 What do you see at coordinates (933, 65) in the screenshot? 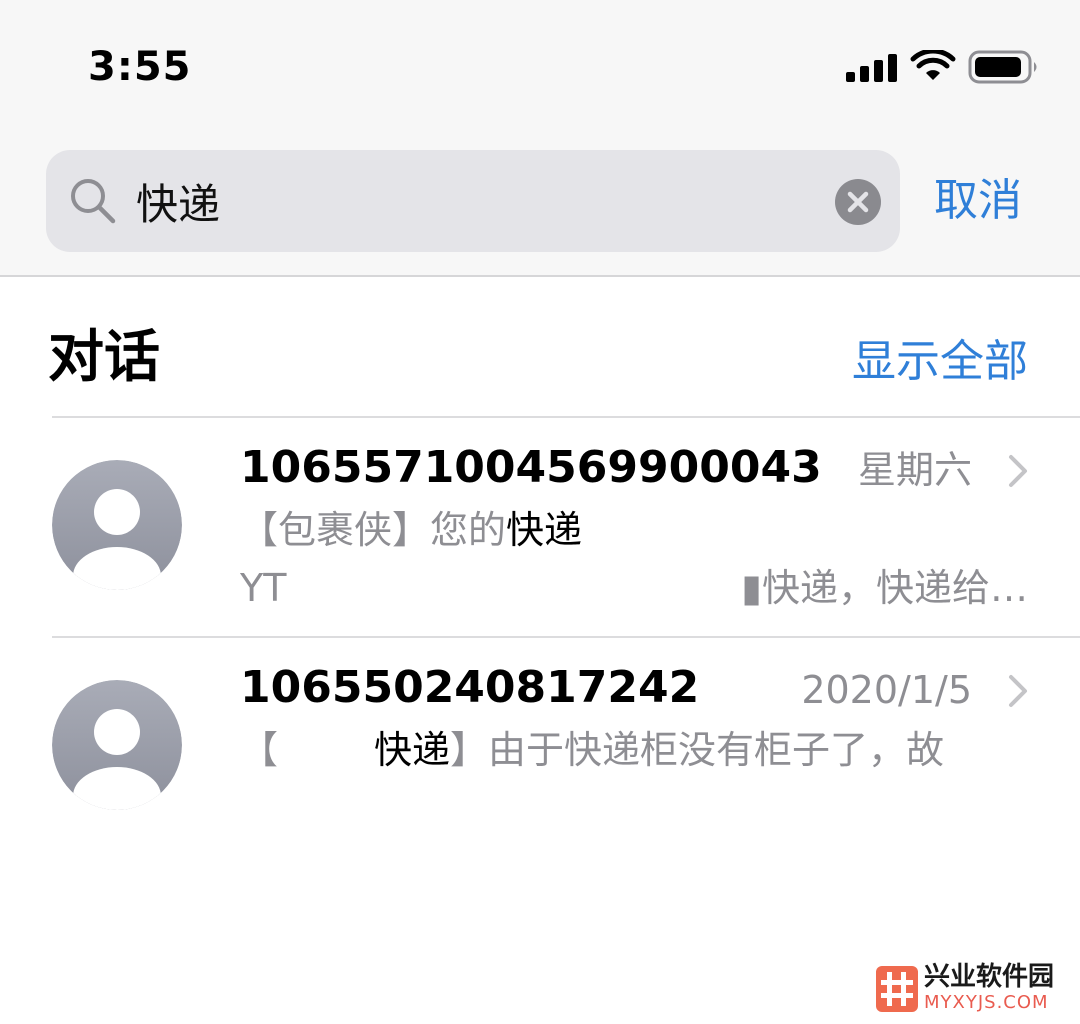
I see `wifi-icon` at bounding box center [933, 65].